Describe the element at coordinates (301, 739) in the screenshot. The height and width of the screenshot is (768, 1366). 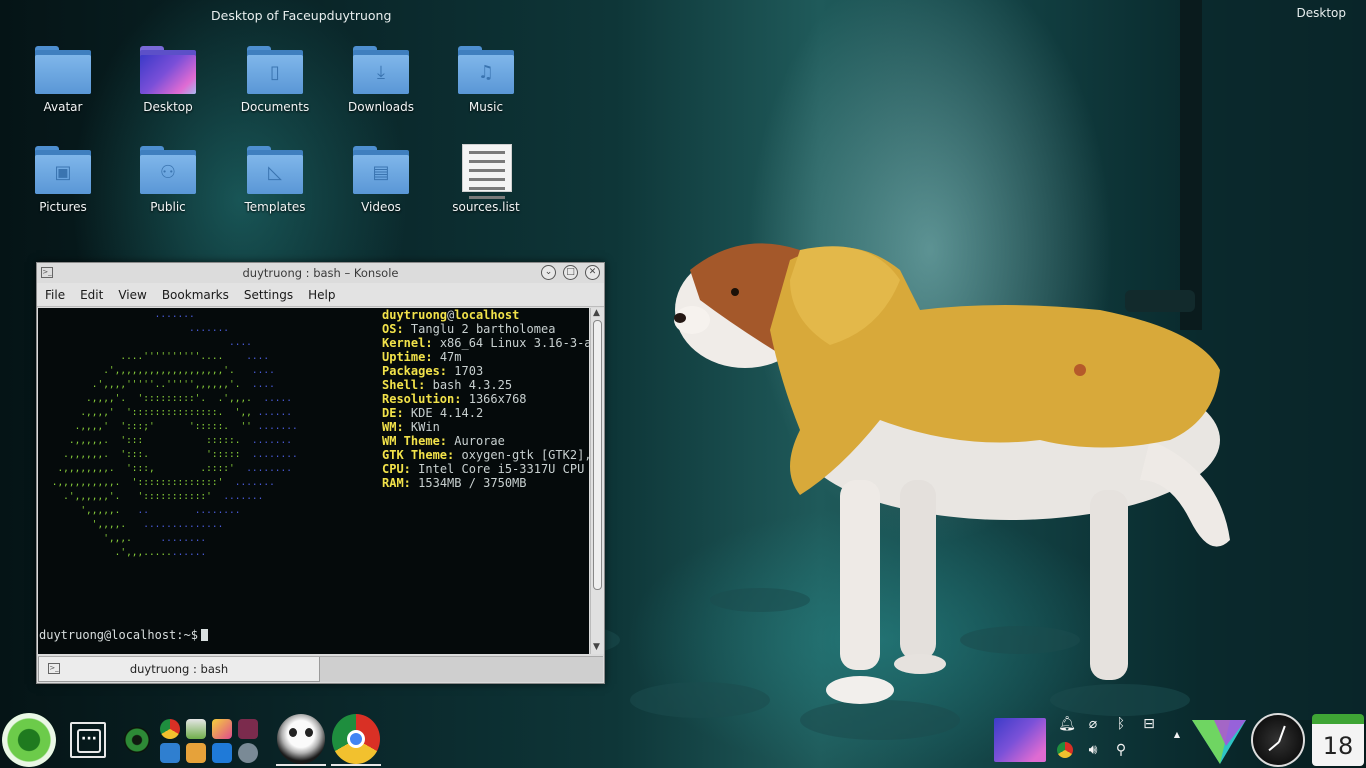
I see `skull-app-icon` at that location.